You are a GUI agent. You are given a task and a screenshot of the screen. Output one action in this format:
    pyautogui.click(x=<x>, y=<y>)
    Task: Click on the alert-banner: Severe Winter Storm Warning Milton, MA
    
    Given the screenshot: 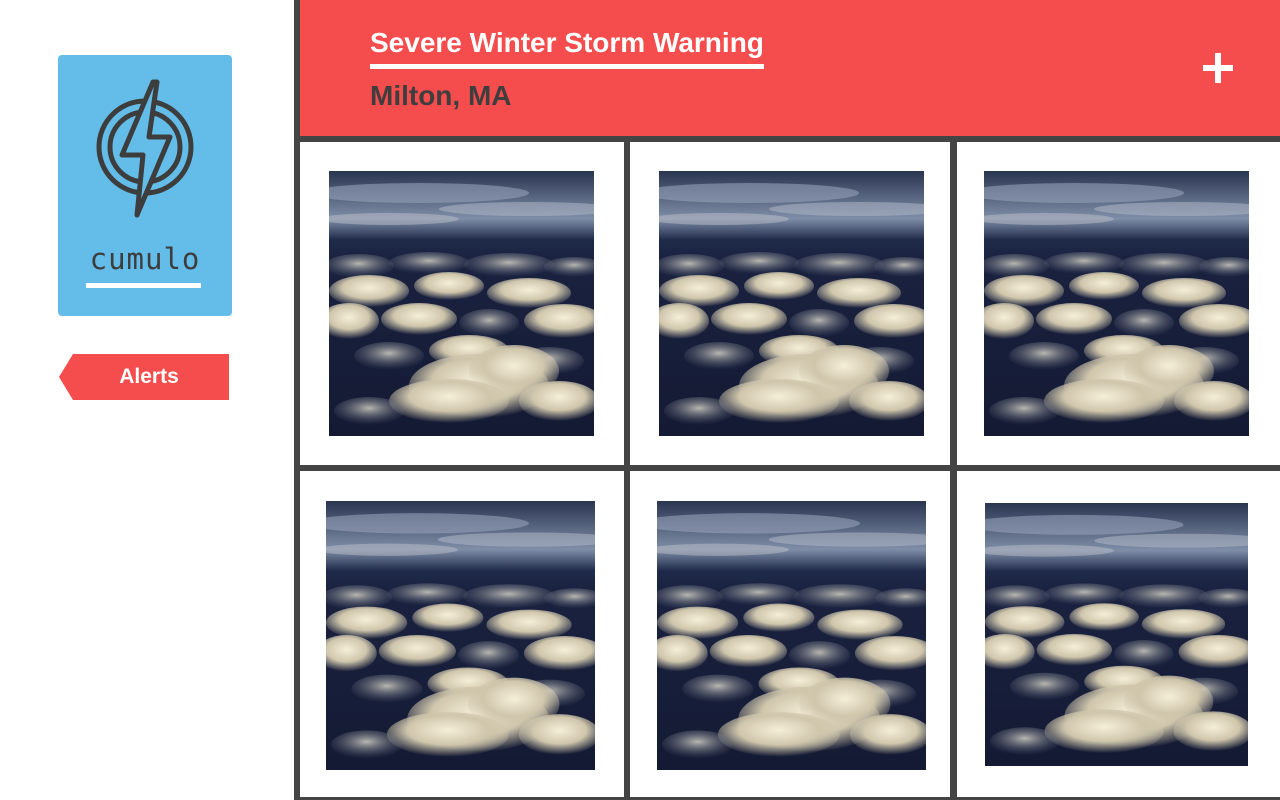 What is the action you would take?
    pyautogui.click(x=790, y=68)
    